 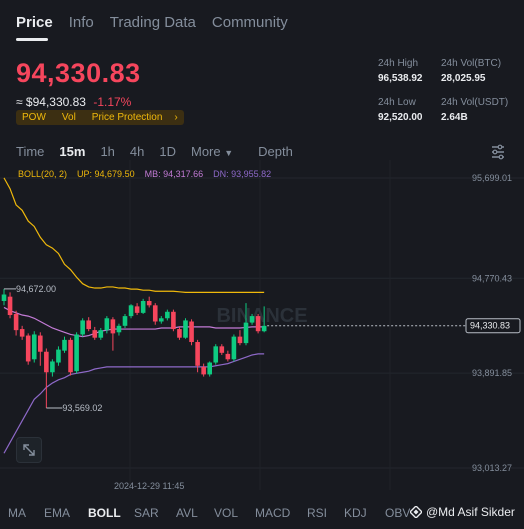 I want to click on last-price: 94,330.83, so click(x=78, y=73).